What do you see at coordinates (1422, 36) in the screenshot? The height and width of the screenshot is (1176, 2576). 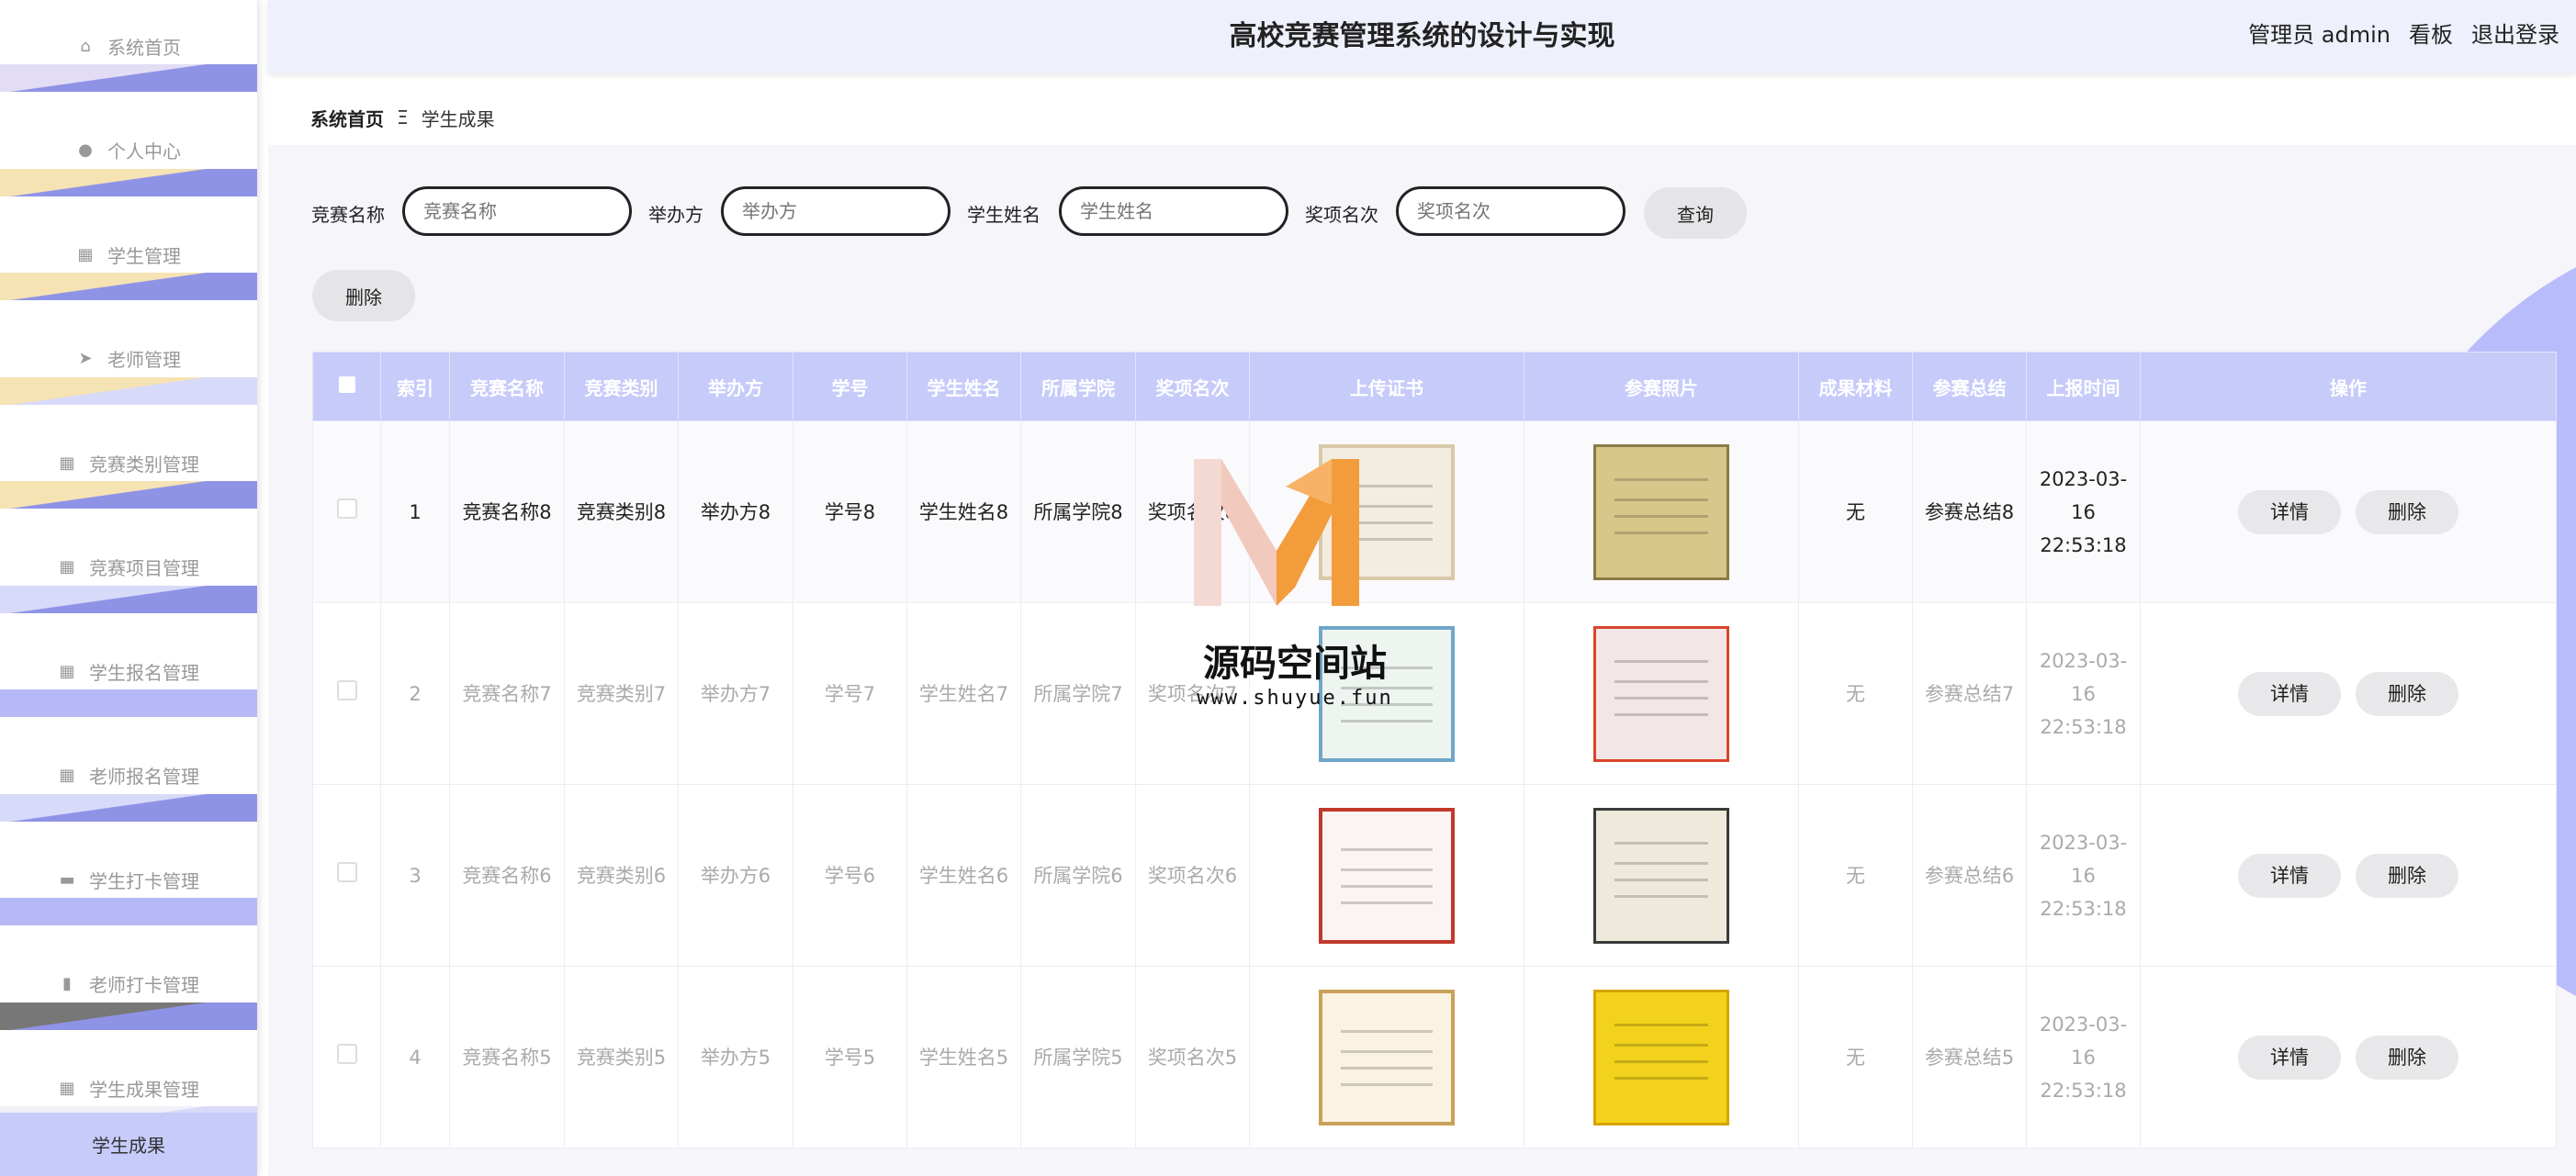 I see `app-title: 高校竞赛管理系统的设计与实现` at bounding box center [1422, 36].